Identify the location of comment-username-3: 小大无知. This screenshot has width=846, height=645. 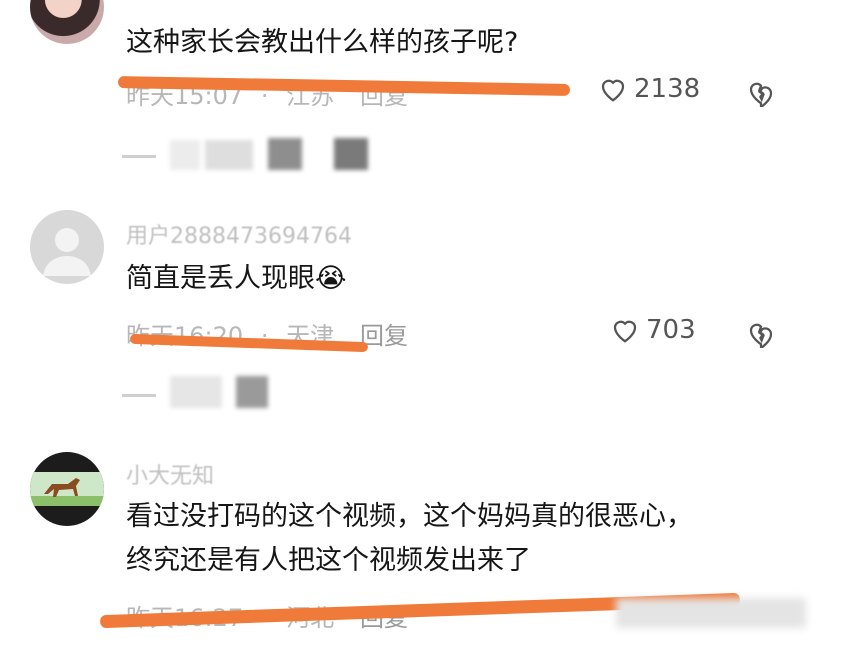
(170, 474).